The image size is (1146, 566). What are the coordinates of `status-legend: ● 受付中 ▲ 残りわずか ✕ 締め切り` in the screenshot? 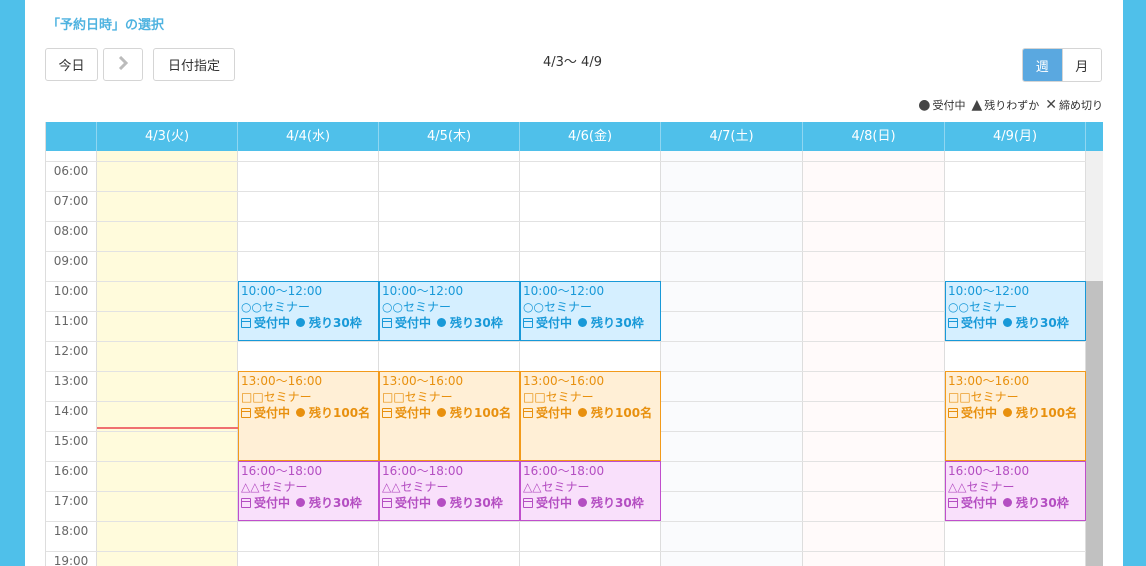 It's located at (1010, 105).